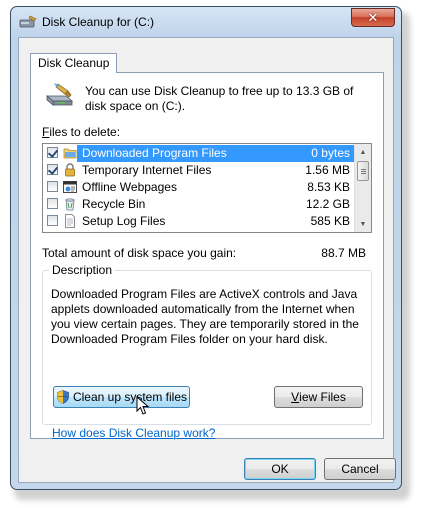 The image size is (421, 508). What do you see at coordinates (328, 187) in the screenshot?
I see `item-size: 8.53 KB` at bounding box center [328, 187].